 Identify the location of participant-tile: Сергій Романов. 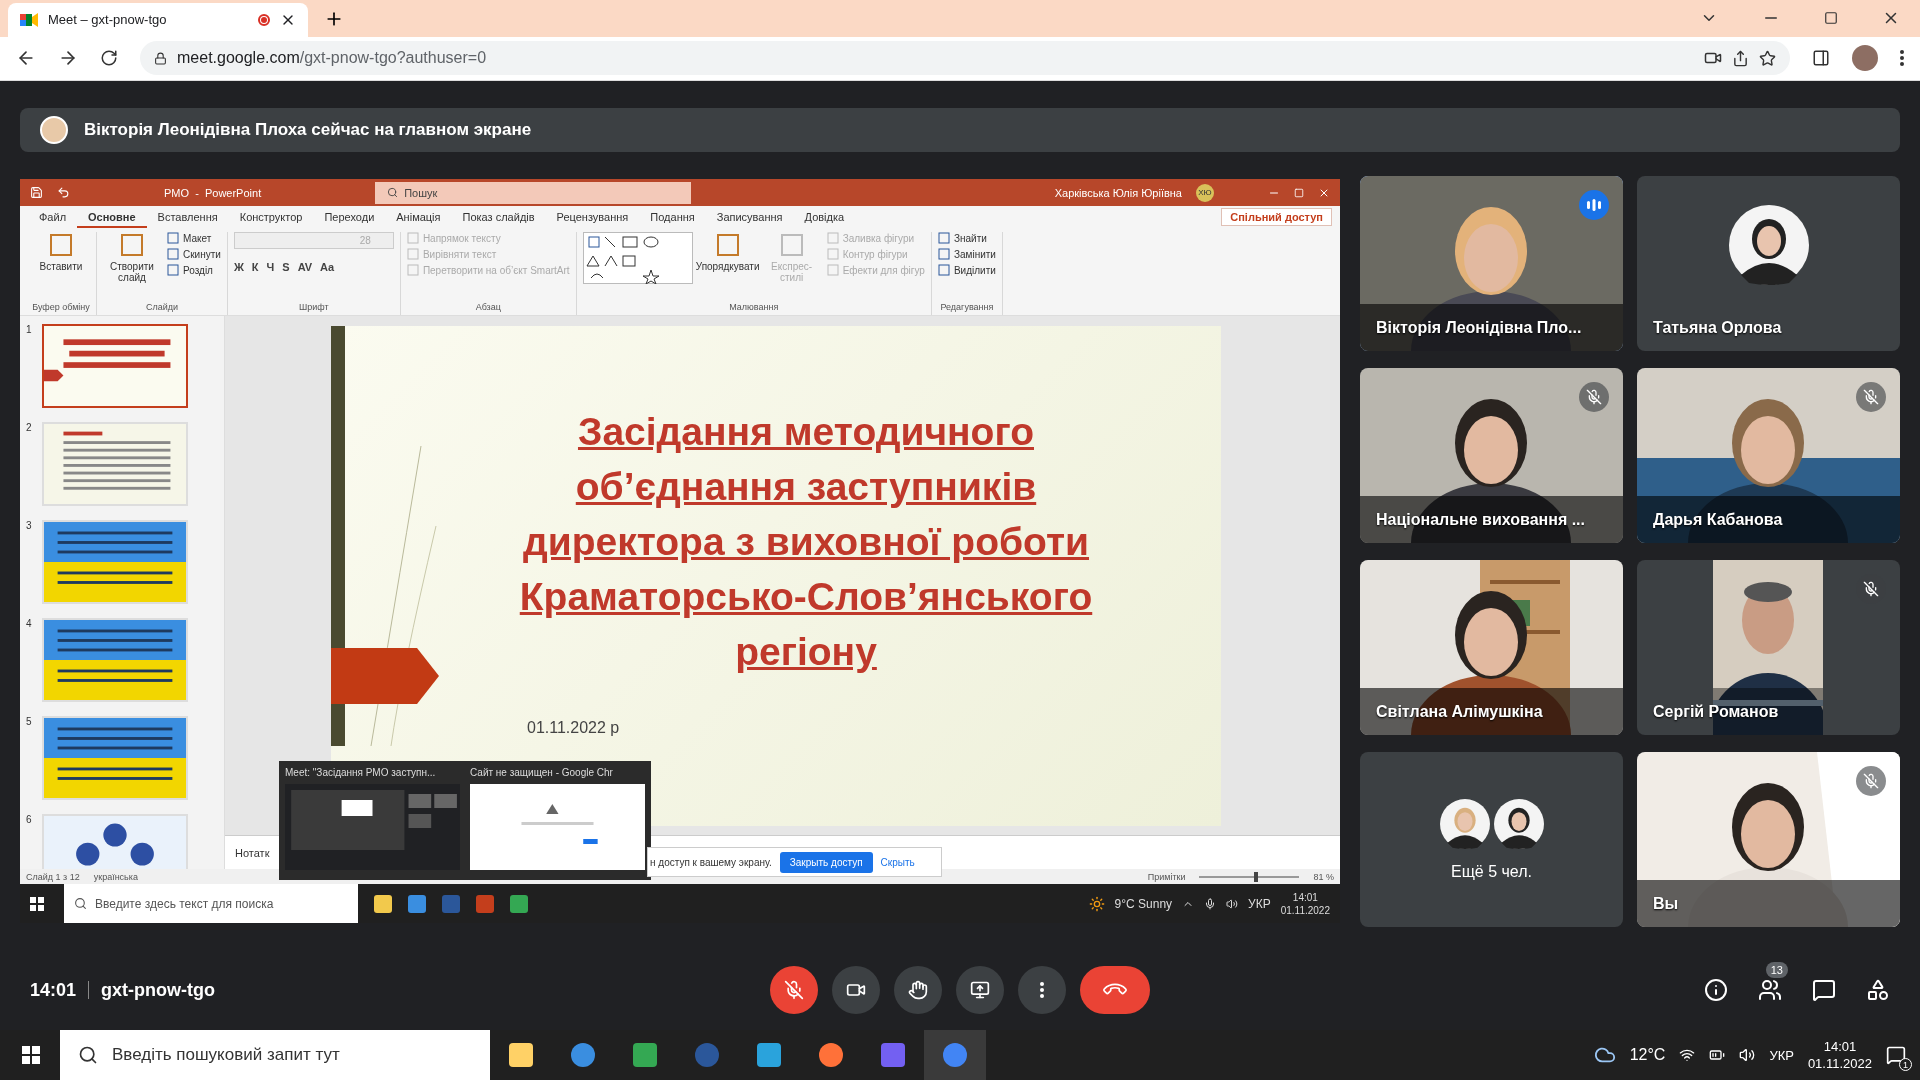
(1768, 647).